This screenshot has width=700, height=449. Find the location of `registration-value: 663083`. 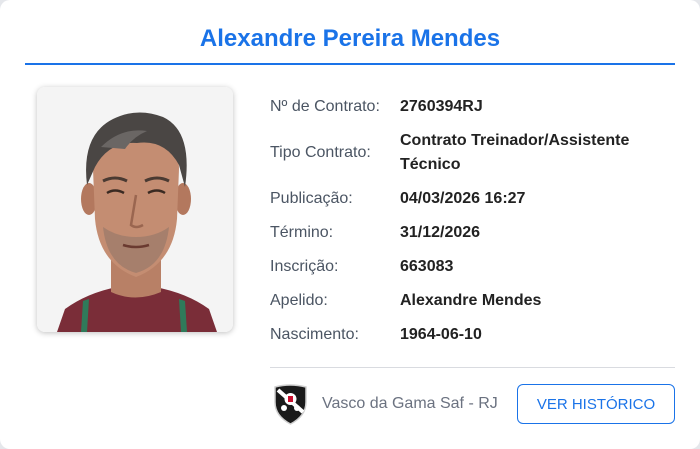

registration-value: 663083 is located at coordinates (427, 266).